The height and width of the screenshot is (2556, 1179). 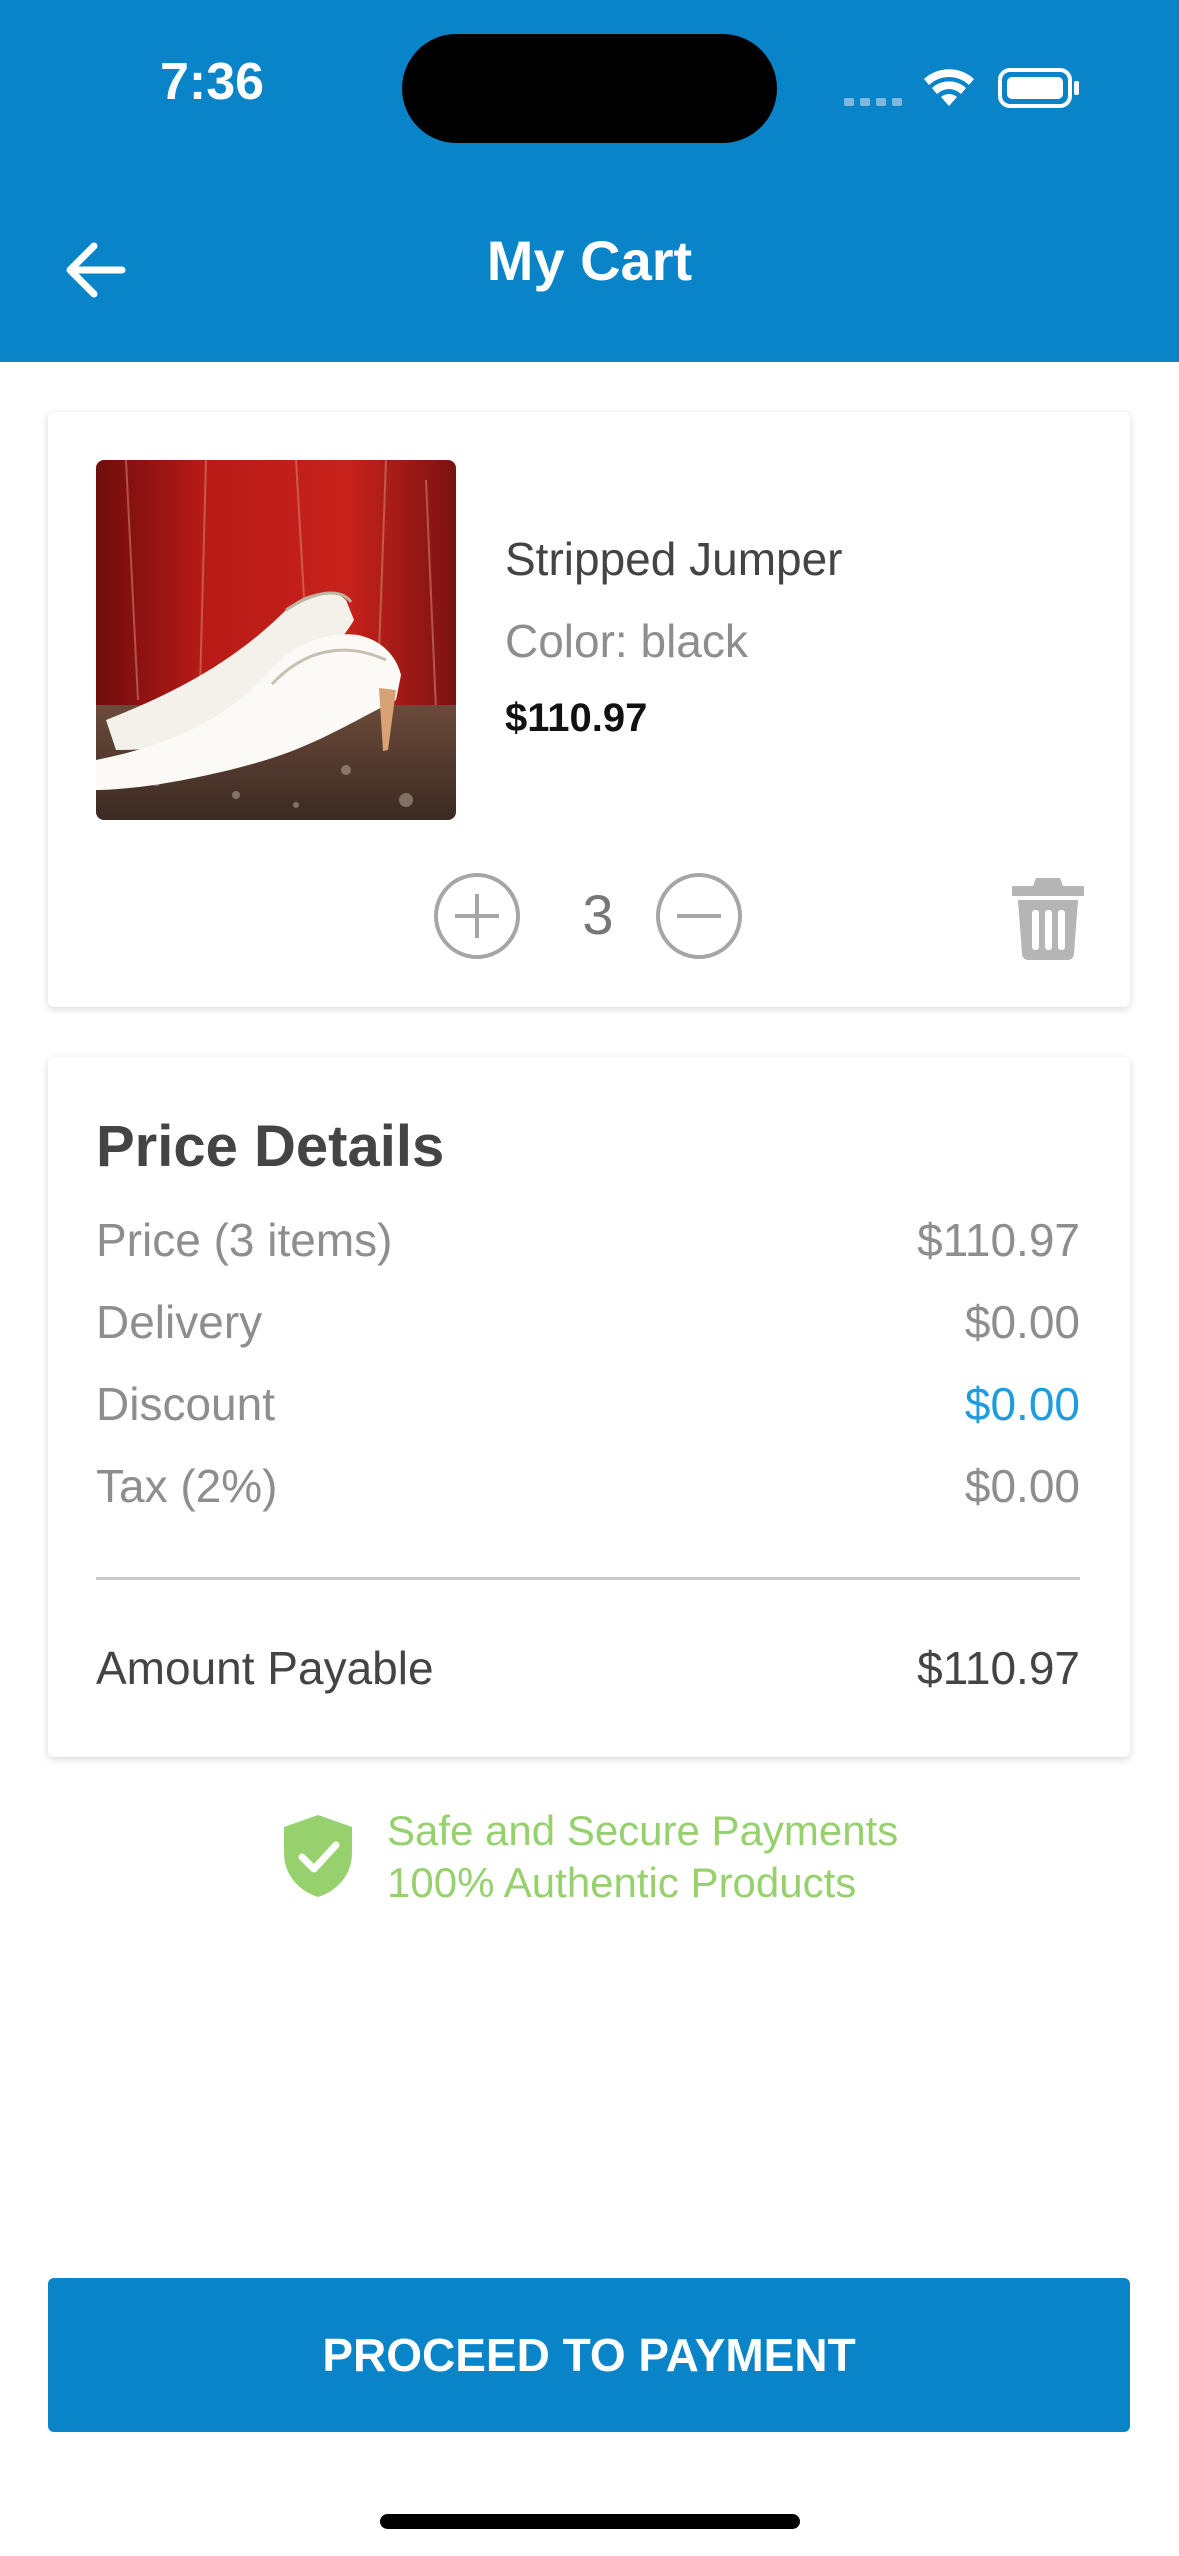 I want to click on increase-quantity-button, so click(x=477, y=916).